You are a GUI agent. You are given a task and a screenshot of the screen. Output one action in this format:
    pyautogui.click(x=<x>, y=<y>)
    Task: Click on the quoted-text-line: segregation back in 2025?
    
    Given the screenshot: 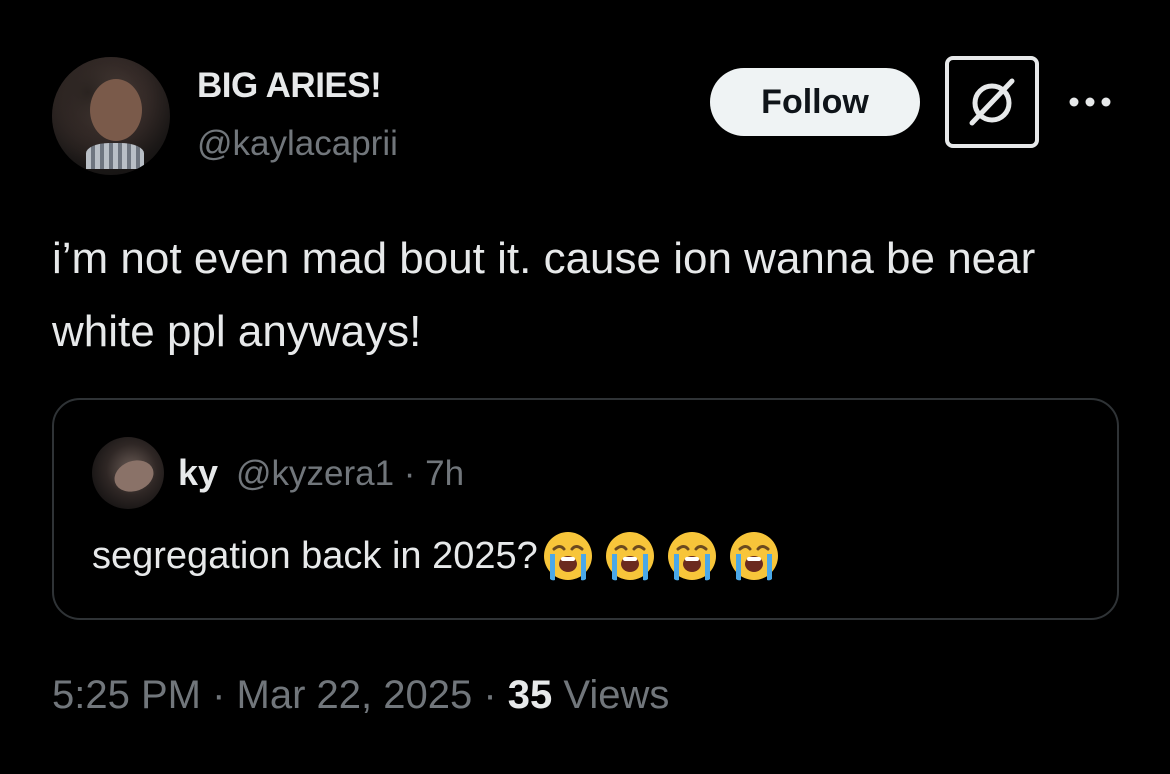 What is the action you would take?
    pyautogui.click(x=436, y=556)
    